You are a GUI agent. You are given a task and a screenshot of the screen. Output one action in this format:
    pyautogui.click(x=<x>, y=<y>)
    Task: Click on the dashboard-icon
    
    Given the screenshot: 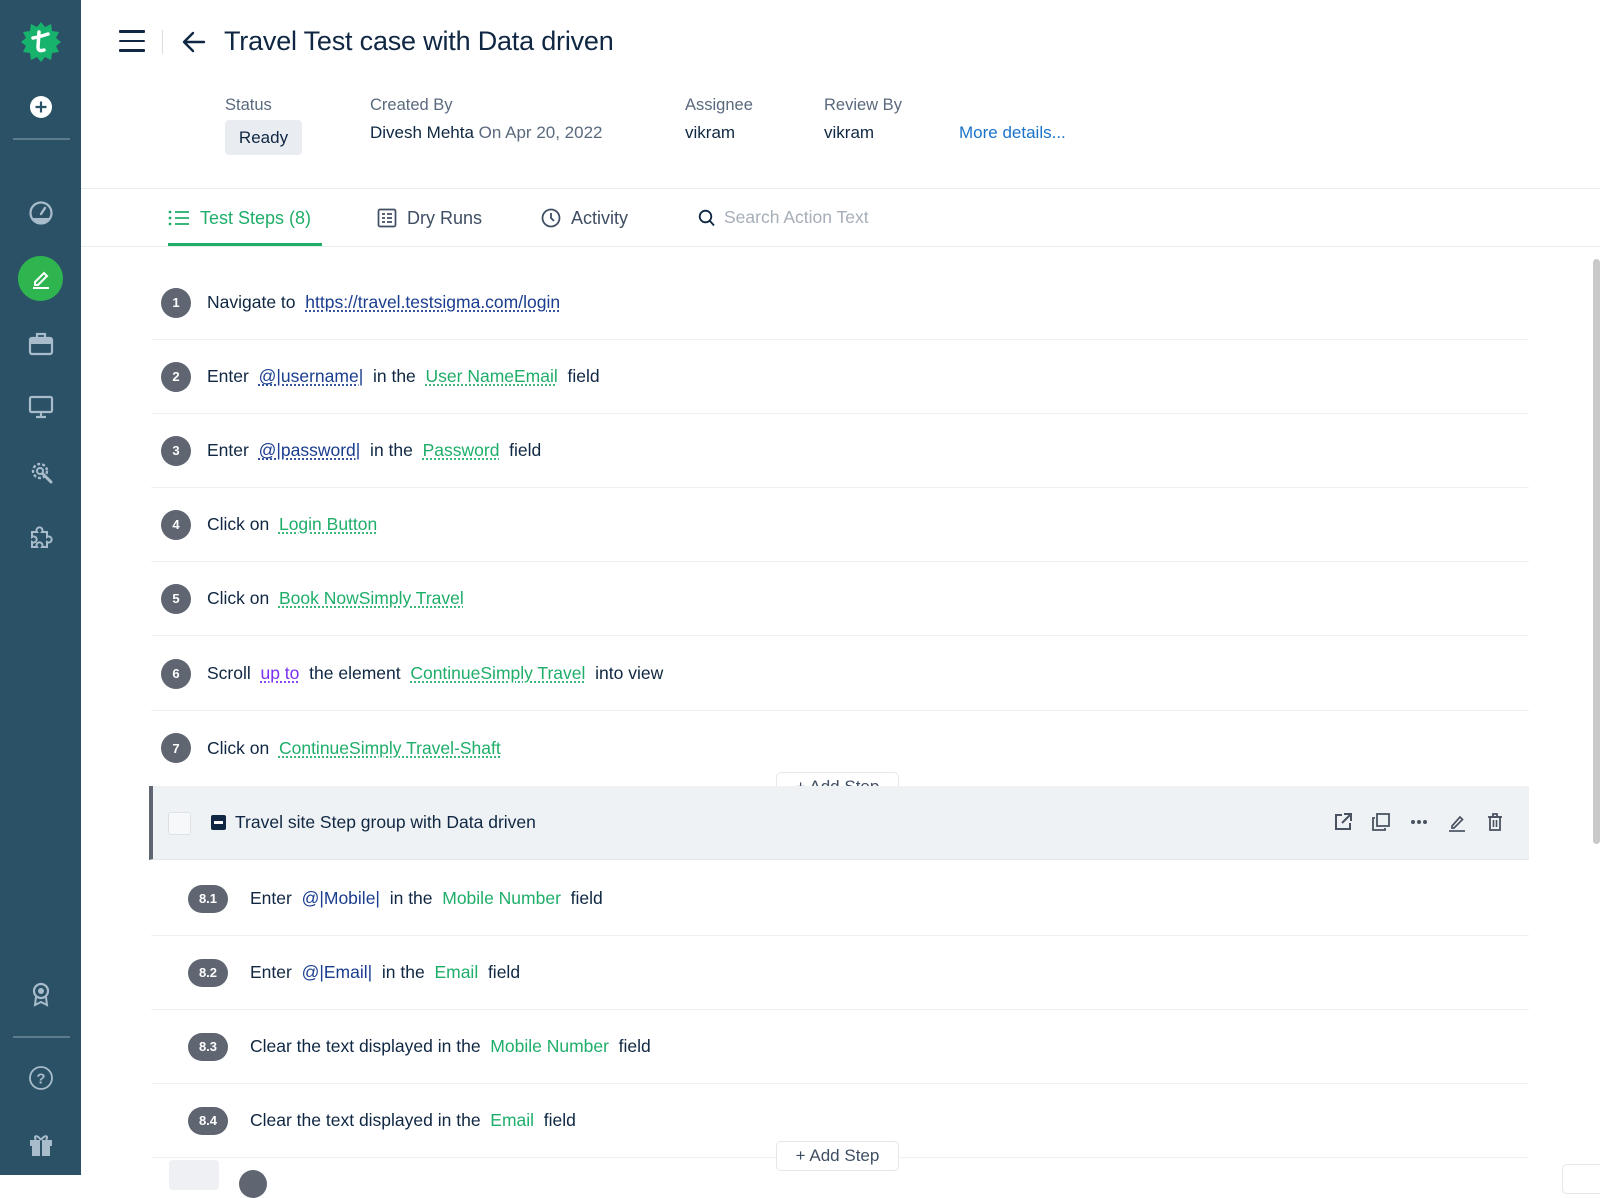 What is the action you would take?
    pyautogui.click(x=40, y=213)
    